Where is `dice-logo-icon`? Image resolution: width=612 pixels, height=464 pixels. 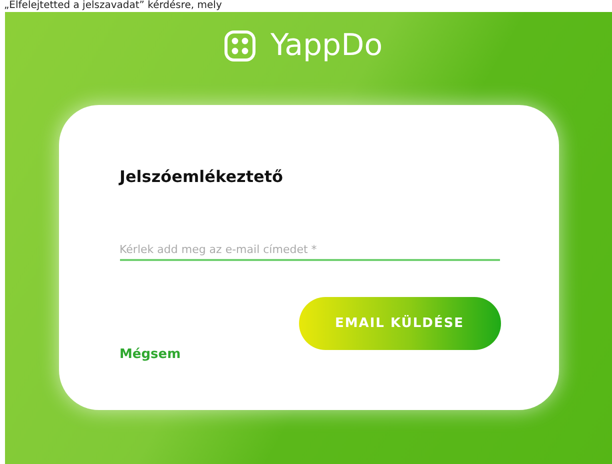 dice-logo-icon is located at coordinates (240, 46).